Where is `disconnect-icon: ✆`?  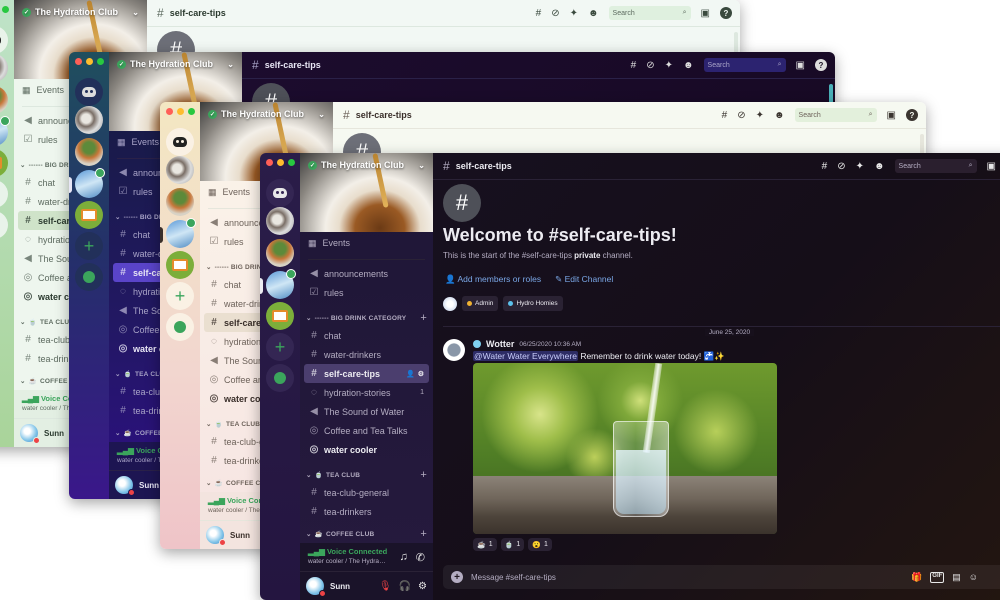 disconnect-icon: ✆ is located at coordinates (420, 557).